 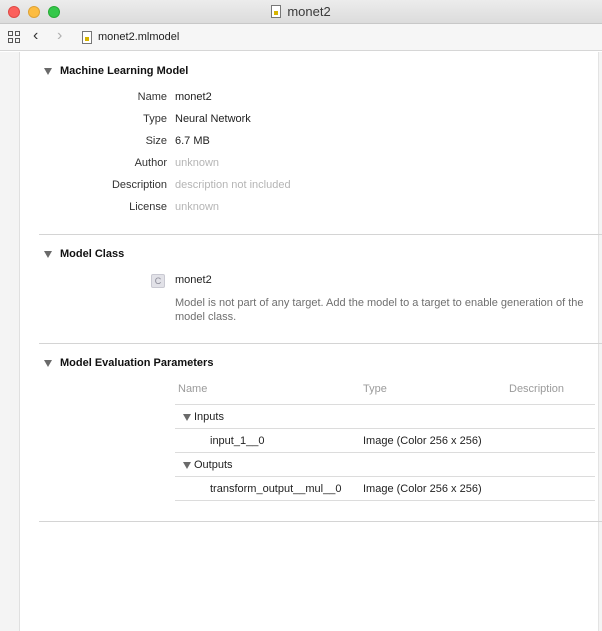 What do you see at coordinates (375, 389) in the screenshot?
I see `column-header-type: Type` at bounding box center [375, 389].